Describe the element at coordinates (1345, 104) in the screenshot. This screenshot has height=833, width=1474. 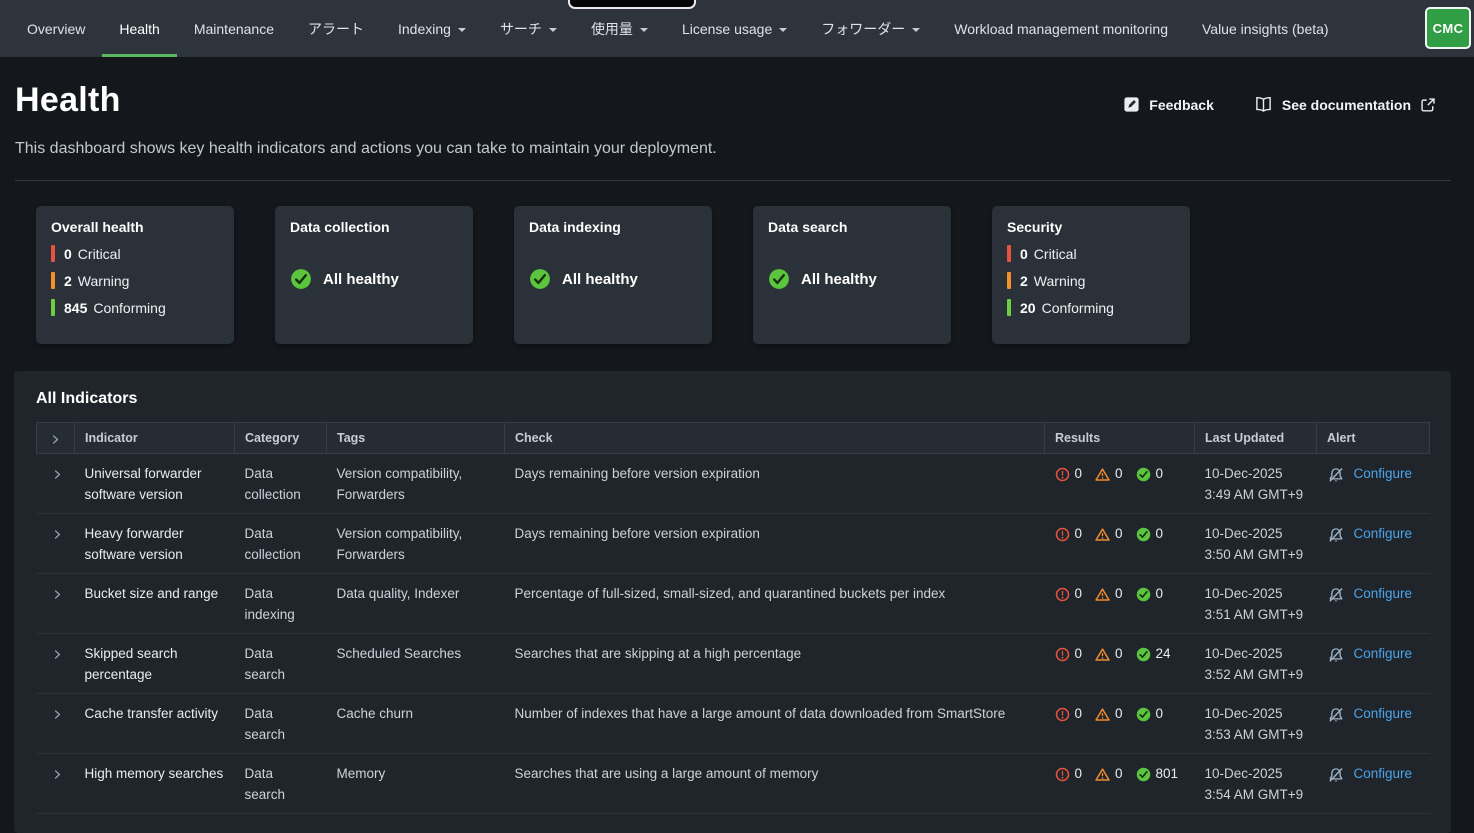
I see `see-documentation-link: See documentation` at that location.